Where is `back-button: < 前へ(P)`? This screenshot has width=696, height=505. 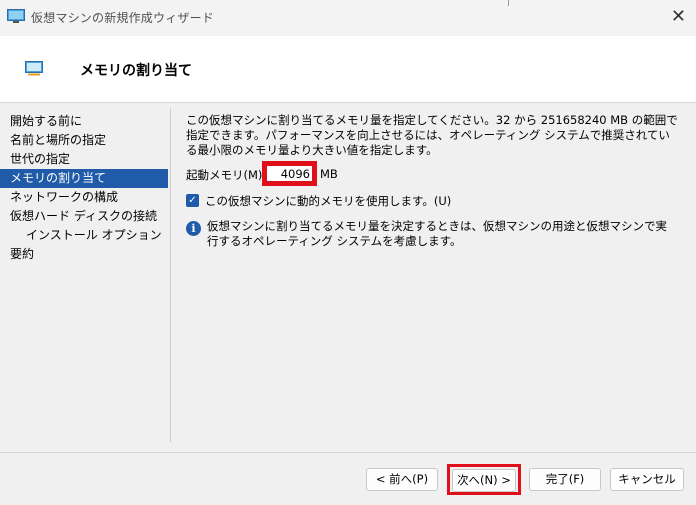
back-button: < 前へ(P) is located at coordinates (402, 479).